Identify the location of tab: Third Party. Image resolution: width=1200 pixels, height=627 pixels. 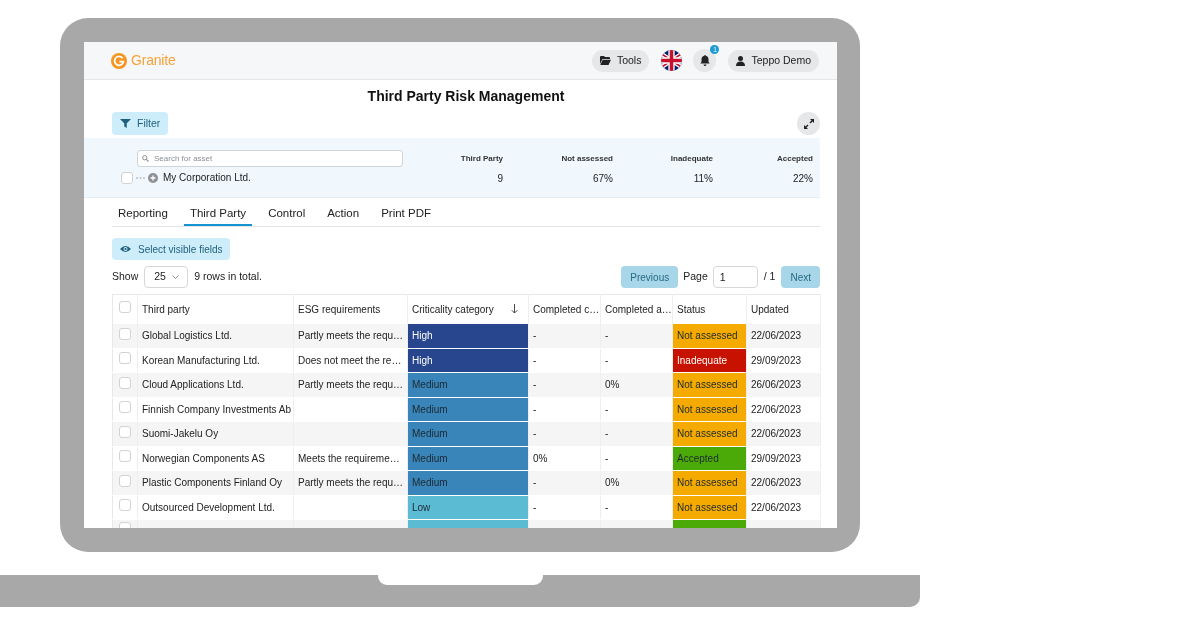
(218, 214).